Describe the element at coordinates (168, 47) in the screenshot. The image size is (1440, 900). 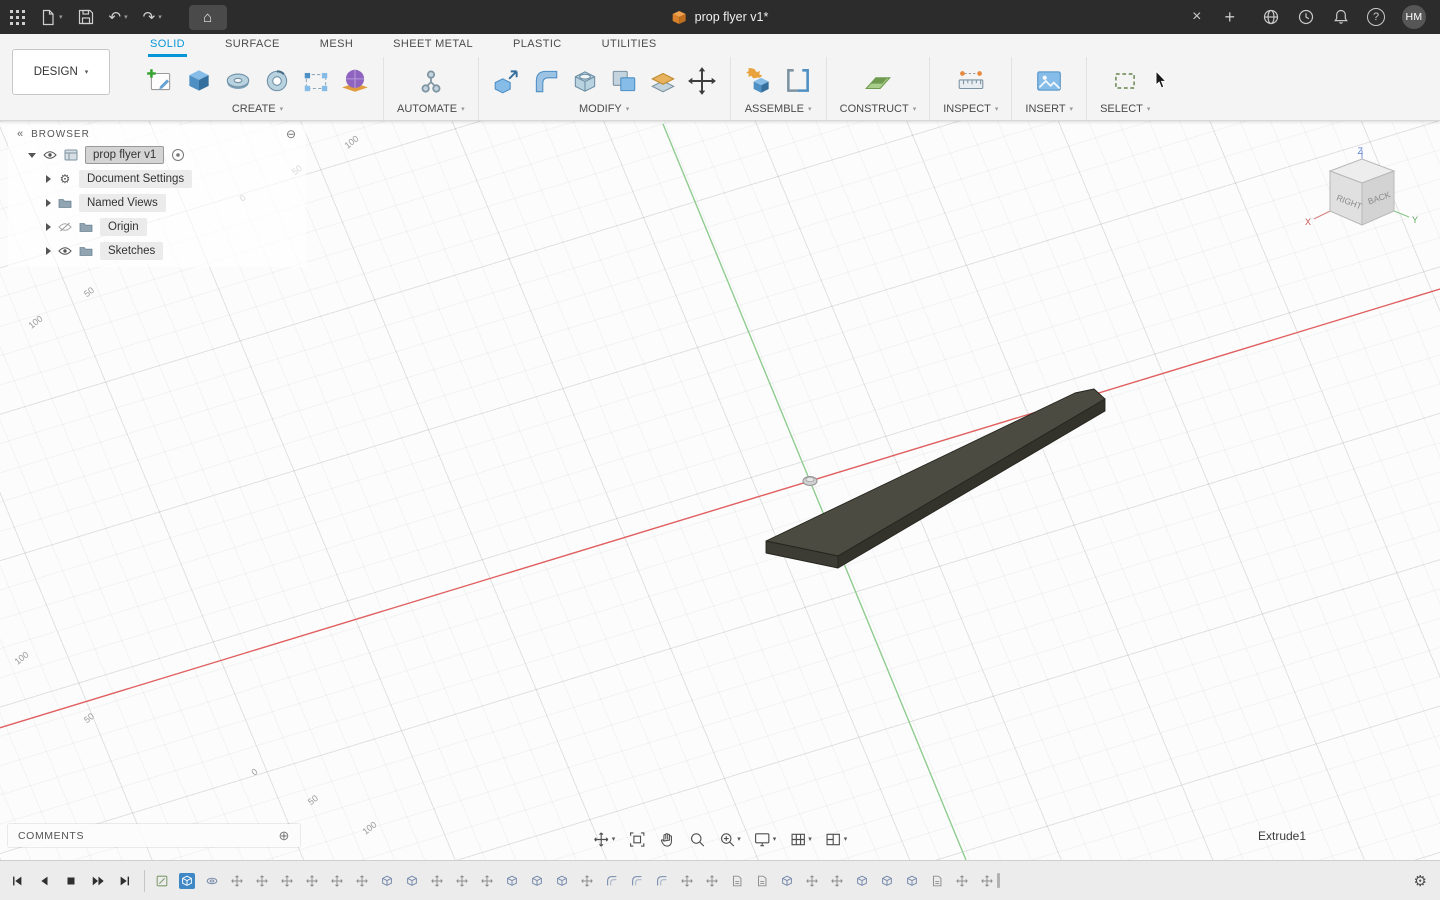
I see `tab-solid: SOLID` at that location.